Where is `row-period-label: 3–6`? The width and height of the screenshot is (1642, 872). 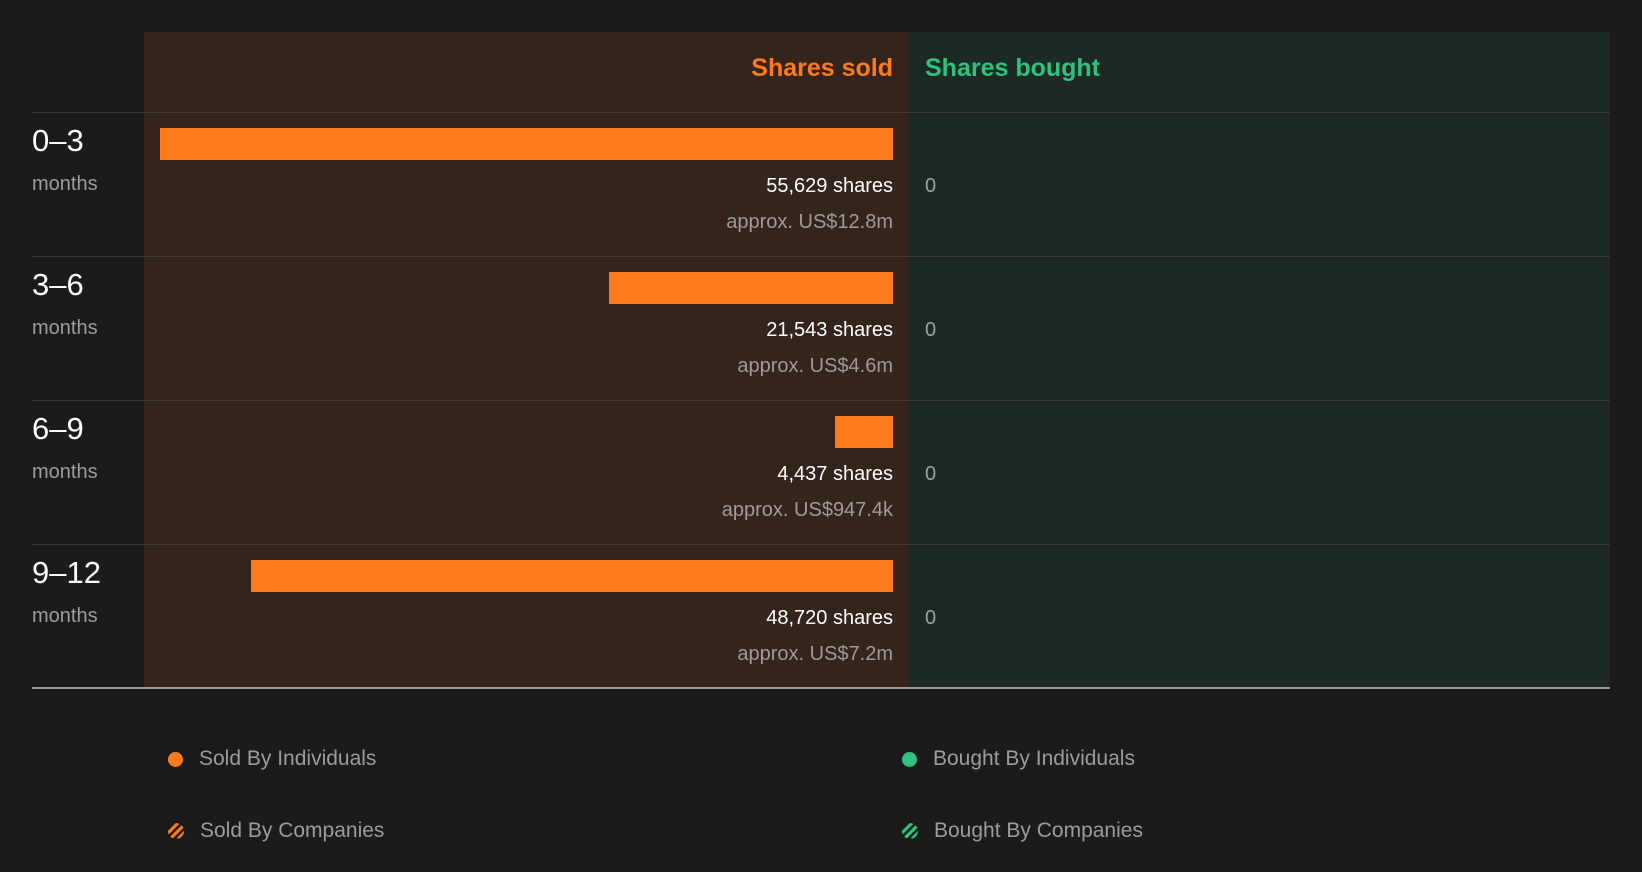
row-period-label: 3–6 is located at coordinates (58, 284).